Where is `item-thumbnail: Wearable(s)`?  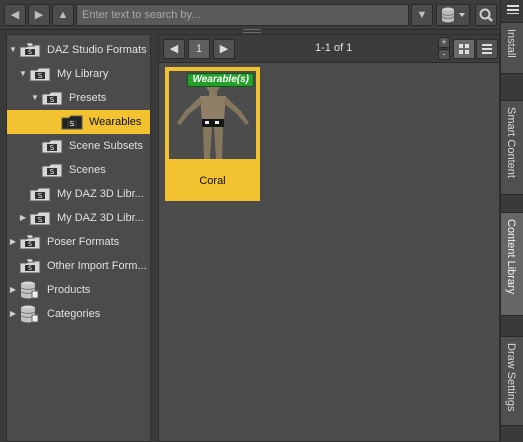 item-thumbnail: Wearable(s) is located at coordinates (212, 115).